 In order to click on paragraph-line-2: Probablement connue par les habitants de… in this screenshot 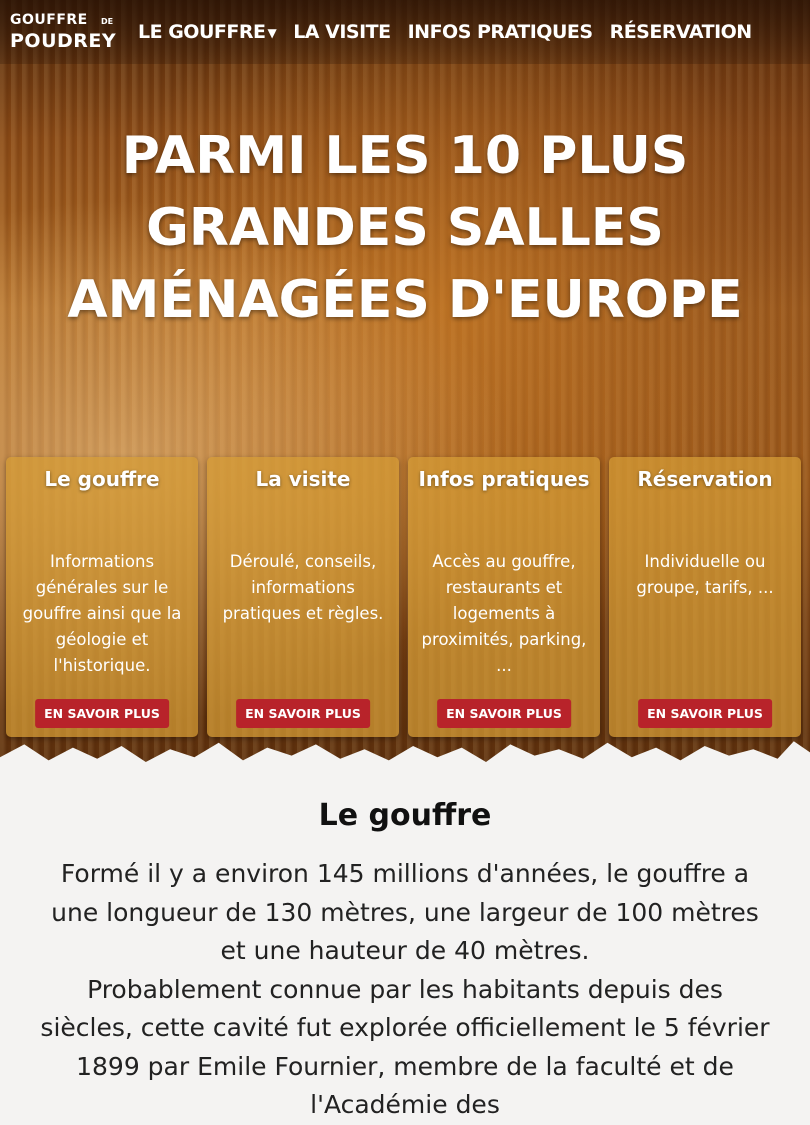, I will do `click(405, 1047)`.